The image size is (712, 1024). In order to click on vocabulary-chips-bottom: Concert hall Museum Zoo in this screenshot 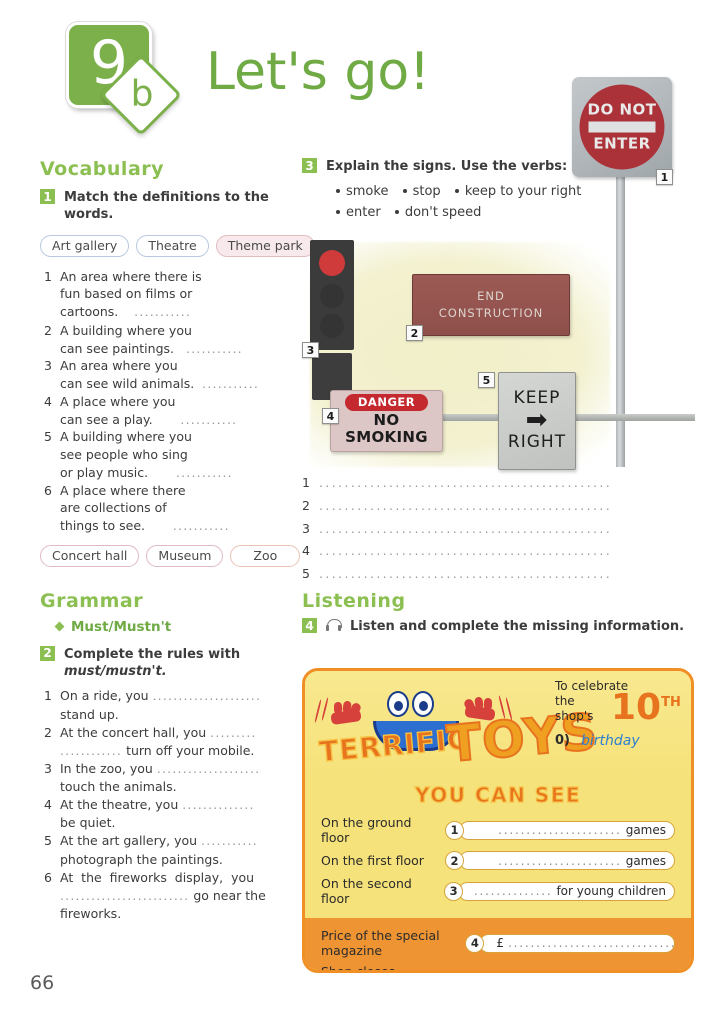, I will do `click(171, 555)`.